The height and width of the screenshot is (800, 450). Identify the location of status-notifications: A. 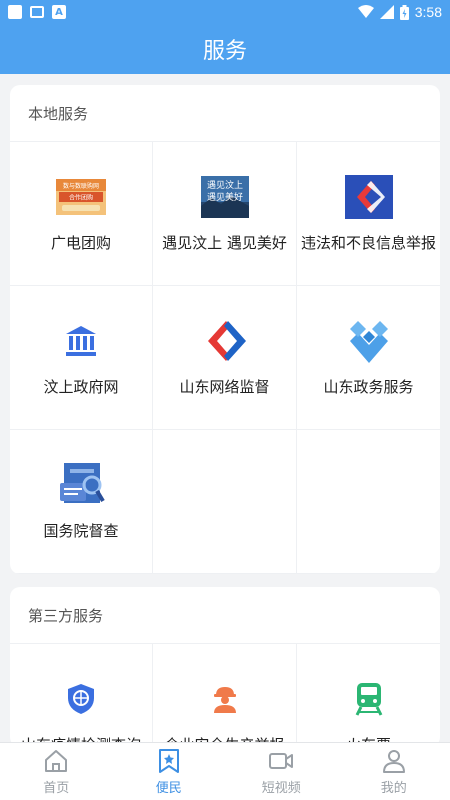
(37, 12).